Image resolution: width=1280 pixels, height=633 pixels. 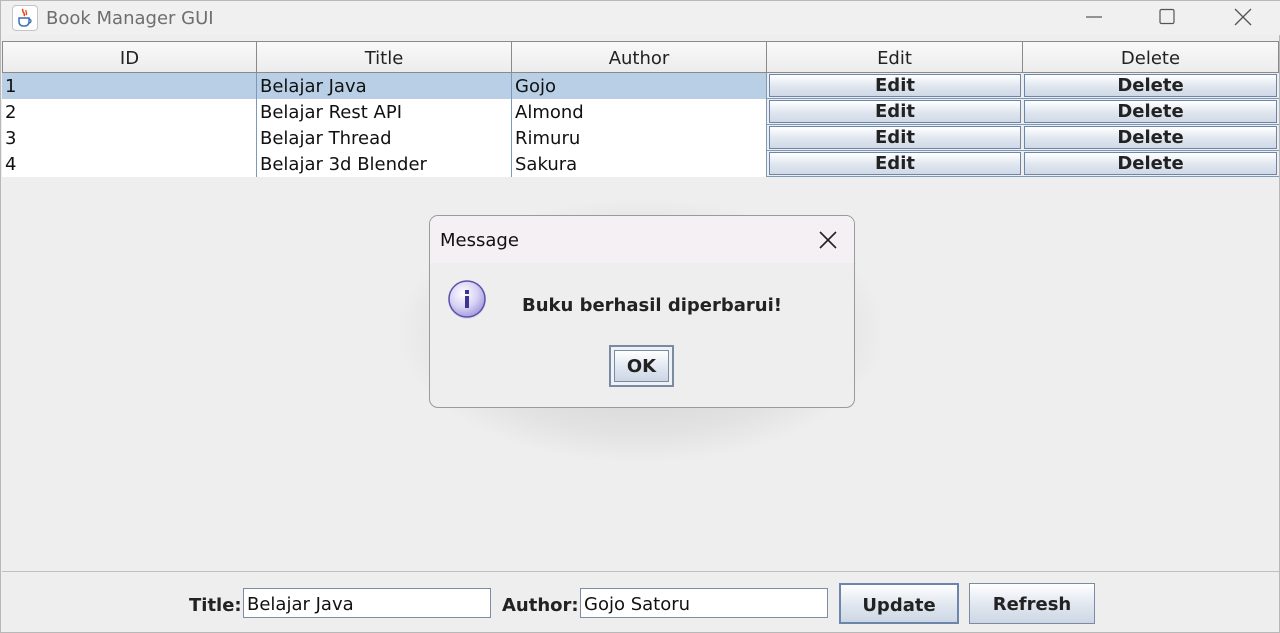 I want to click on ok-button: OK, so click(x=641, y=366).